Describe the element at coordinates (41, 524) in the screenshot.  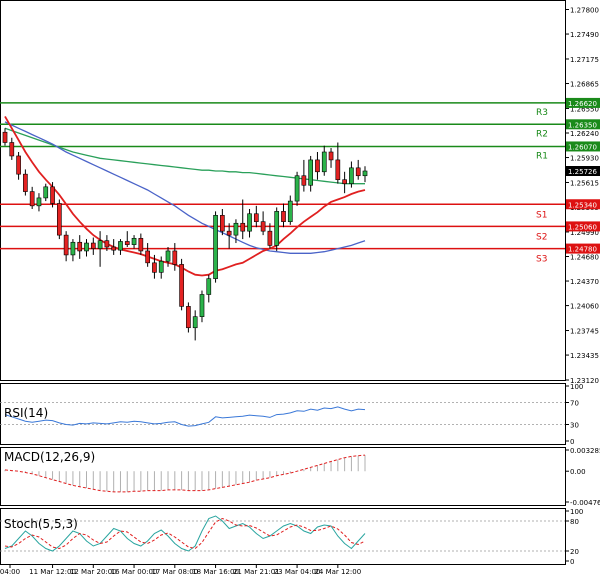
I see `stoch-label: Stoch(5,5,3)` at that location.